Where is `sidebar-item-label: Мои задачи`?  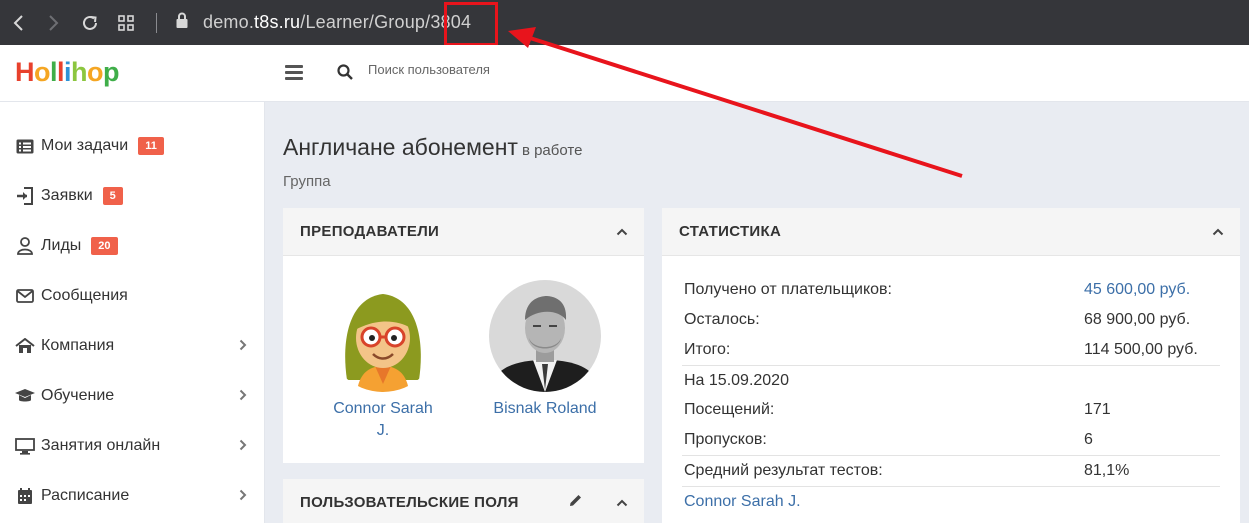
sidebar-item-label: Мои задачи is located at coordinates (85, 145).